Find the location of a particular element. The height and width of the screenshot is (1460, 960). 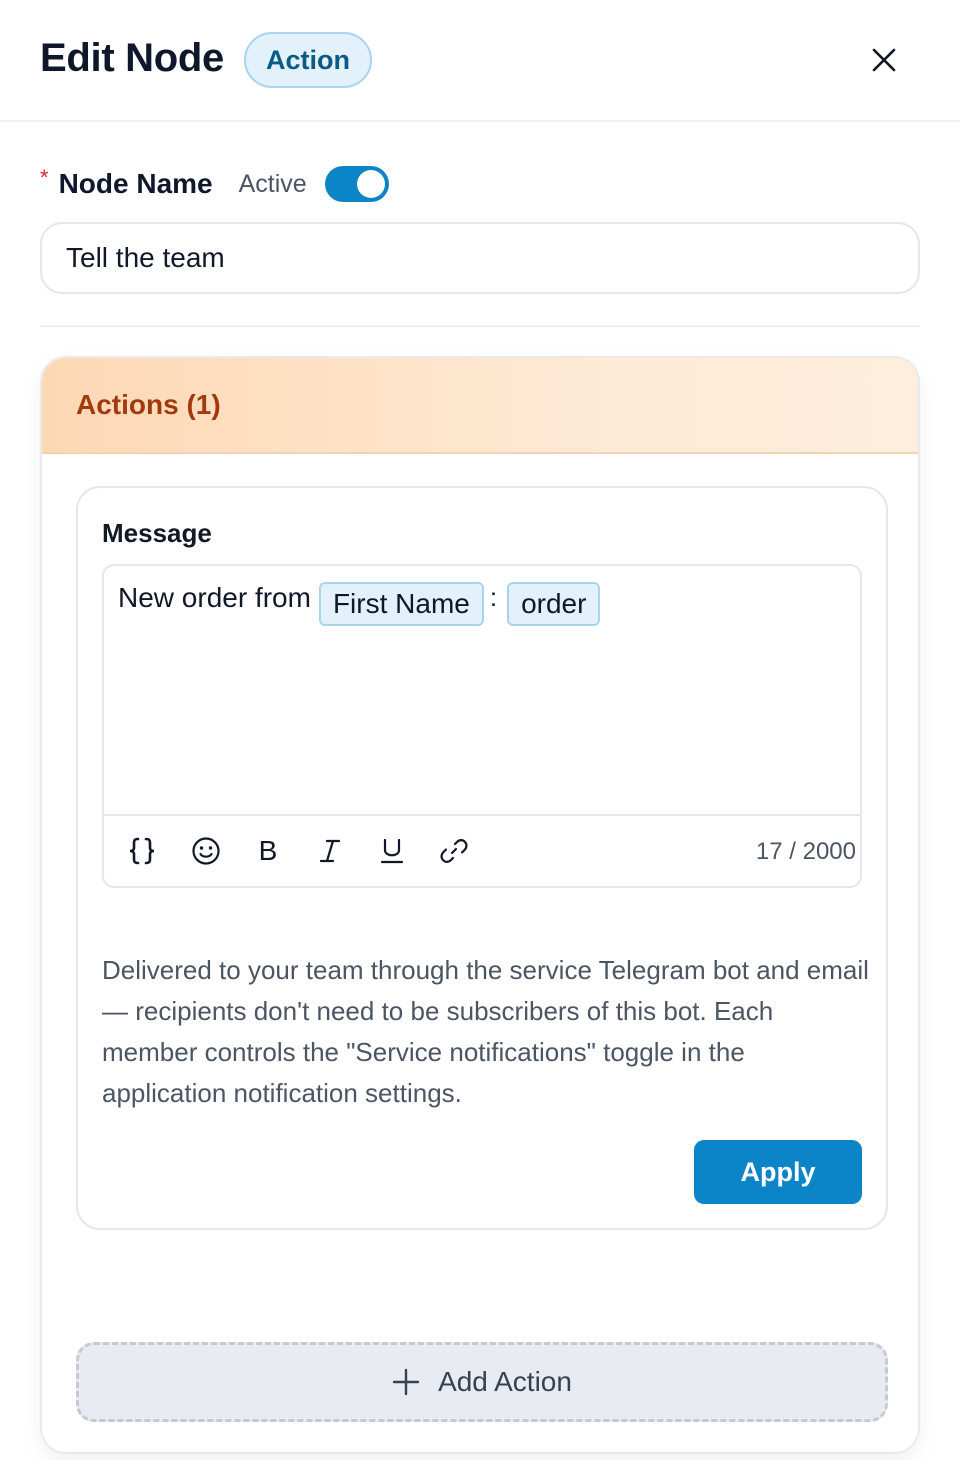

emoji-button is located at coordinates (206, 851).